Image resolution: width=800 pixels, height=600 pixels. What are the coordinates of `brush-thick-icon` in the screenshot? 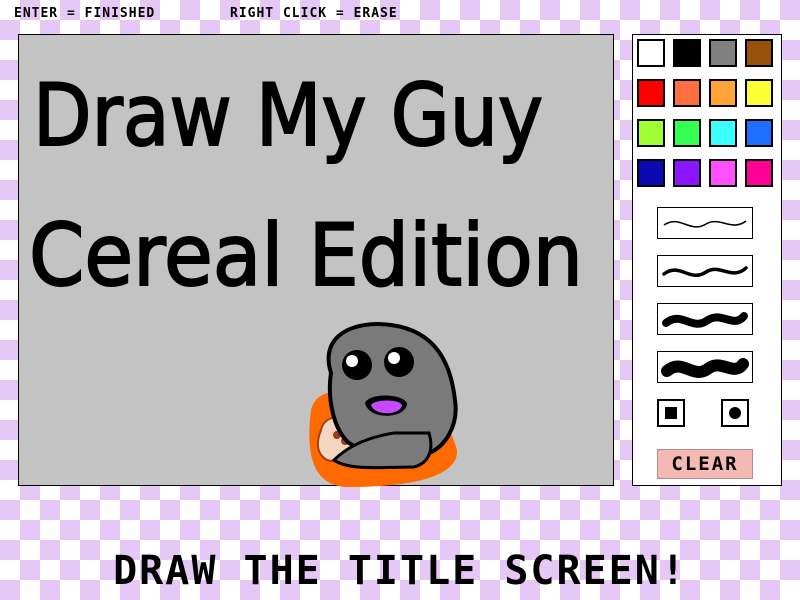 It's located at (705, 320).